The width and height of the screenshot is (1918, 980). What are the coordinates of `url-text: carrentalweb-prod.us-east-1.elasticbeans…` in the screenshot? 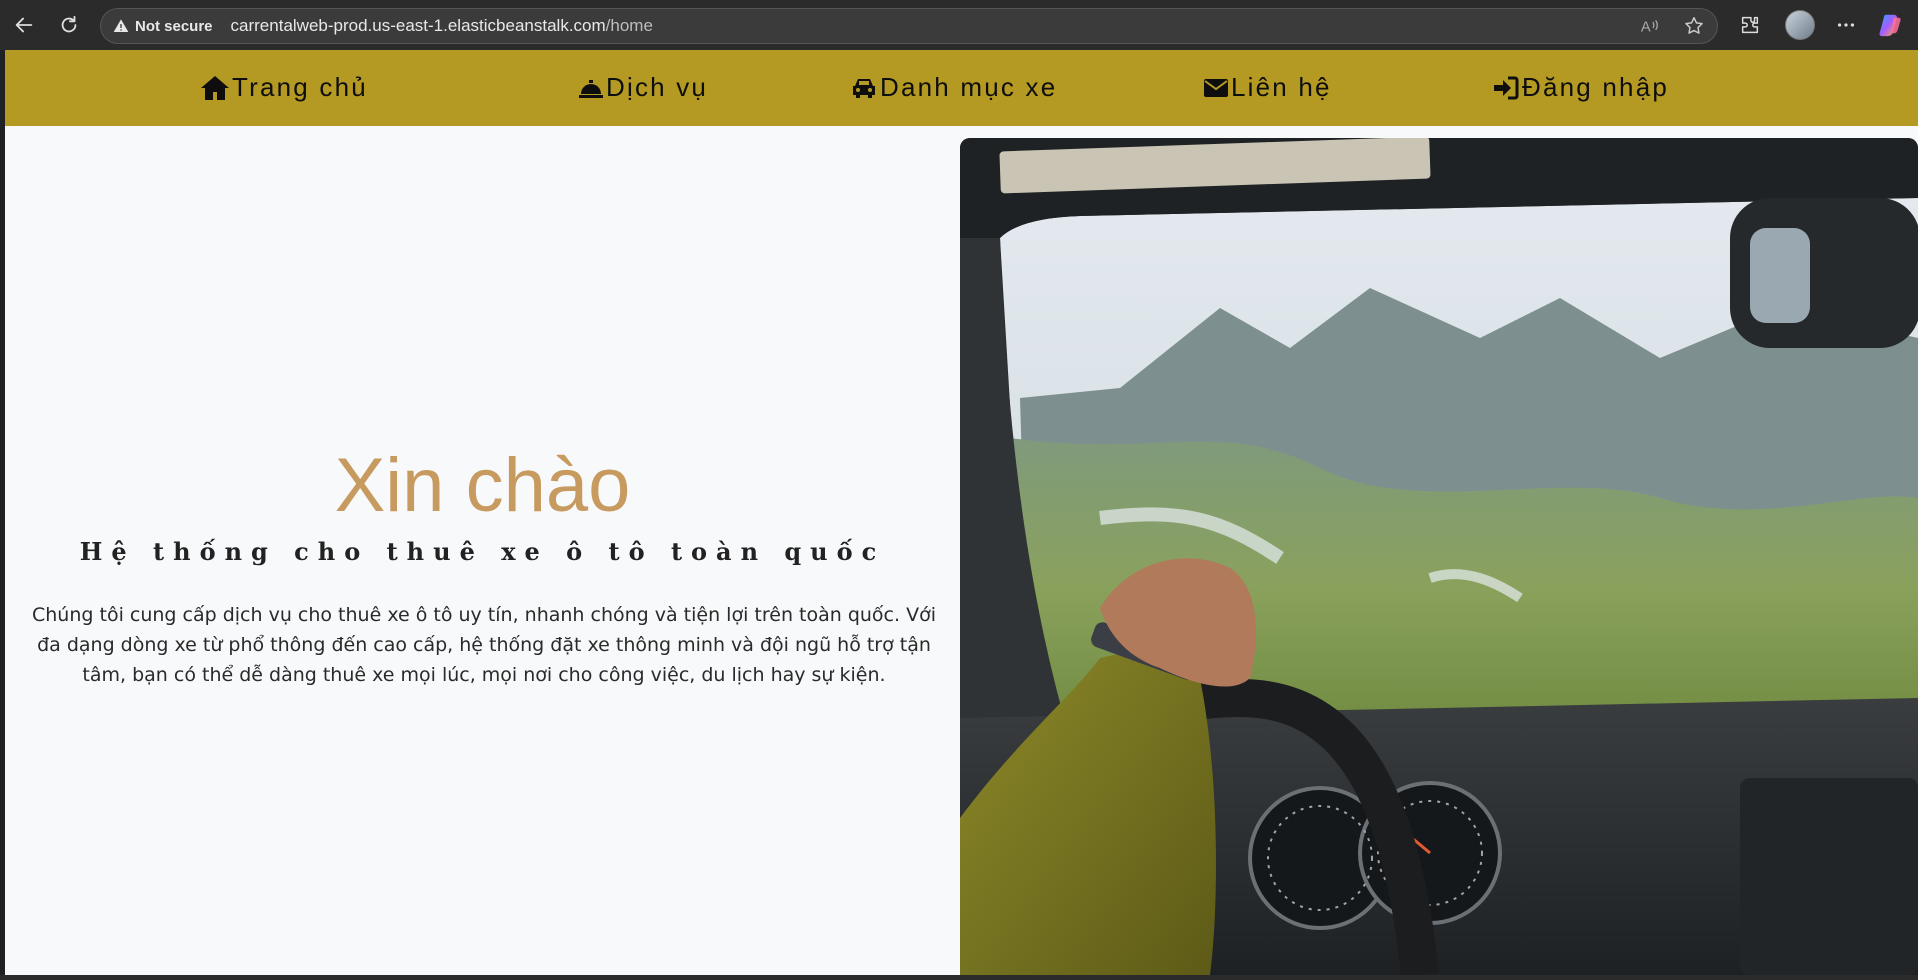 It's located at (442, 26).